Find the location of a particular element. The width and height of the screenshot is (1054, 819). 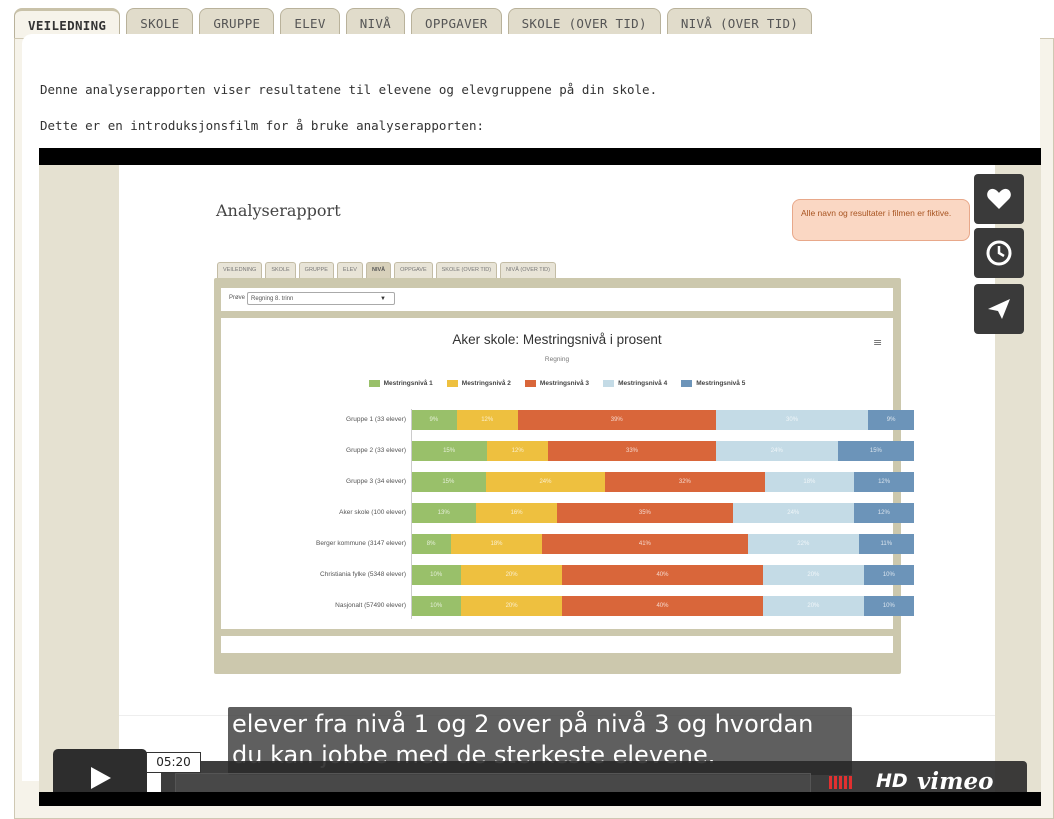

category-label: Christiania fylke (5348 elever) is located at coordinates (363, 574).